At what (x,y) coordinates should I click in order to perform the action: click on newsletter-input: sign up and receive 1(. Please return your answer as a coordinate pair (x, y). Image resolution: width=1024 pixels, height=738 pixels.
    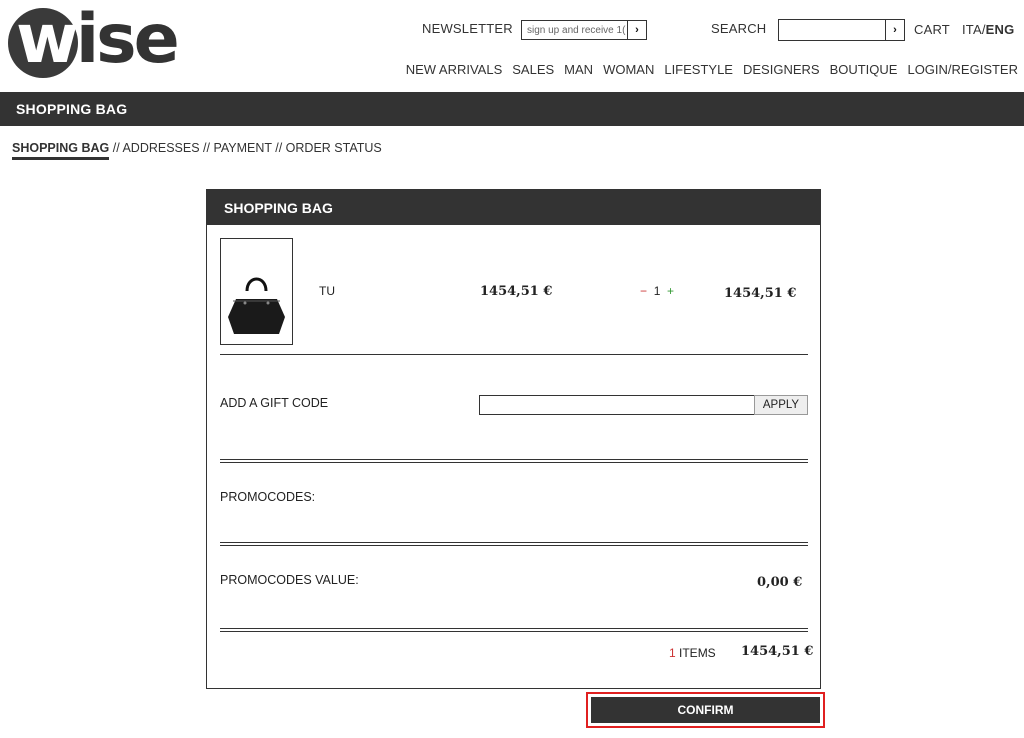
    Looking at the image, I should click on (574, 30).